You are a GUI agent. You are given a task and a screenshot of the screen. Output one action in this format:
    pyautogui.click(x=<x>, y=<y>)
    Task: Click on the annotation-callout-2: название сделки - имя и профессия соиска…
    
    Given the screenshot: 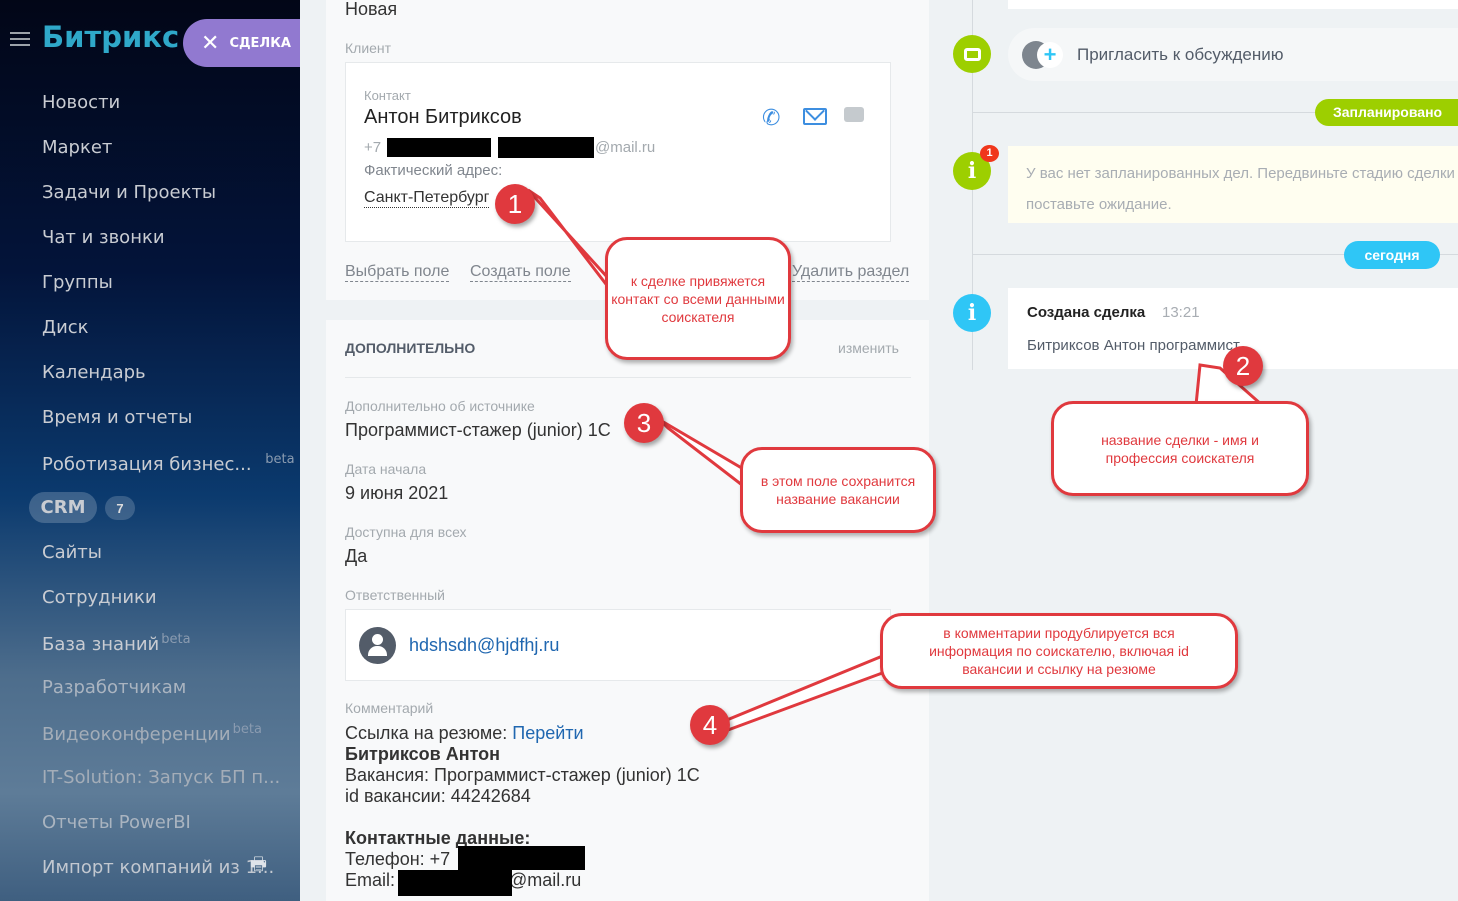 What is the action you would take?
    pyautogui.click(x=1180, y=448)
    